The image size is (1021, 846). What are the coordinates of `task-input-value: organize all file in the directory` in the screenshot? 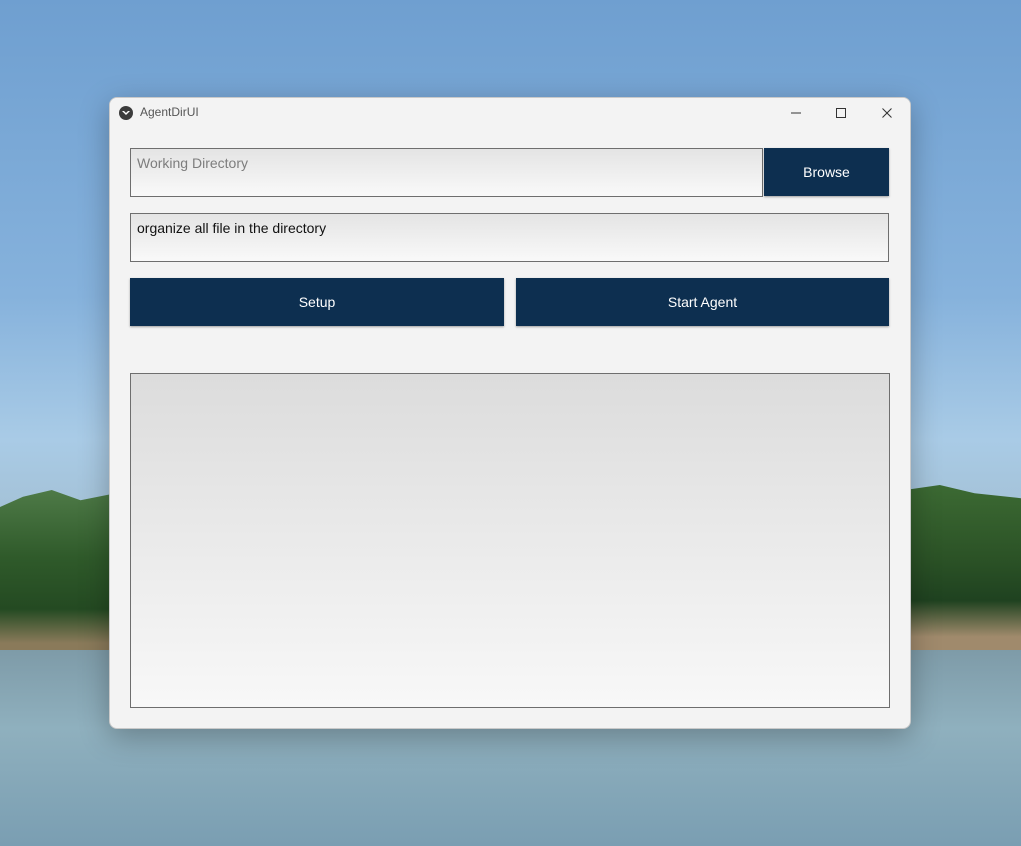 It's located at (232, 228).